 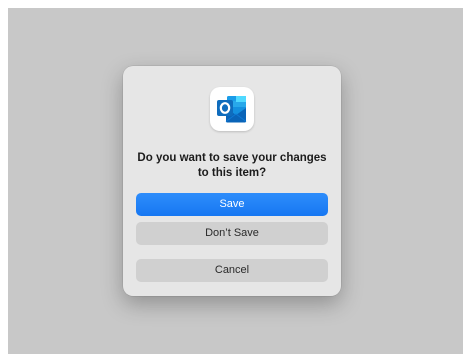 What do you see at coordinates (232, 270) in the screenshot?
I see `cancel-button: Cancel` at bounding box center [232, 270].